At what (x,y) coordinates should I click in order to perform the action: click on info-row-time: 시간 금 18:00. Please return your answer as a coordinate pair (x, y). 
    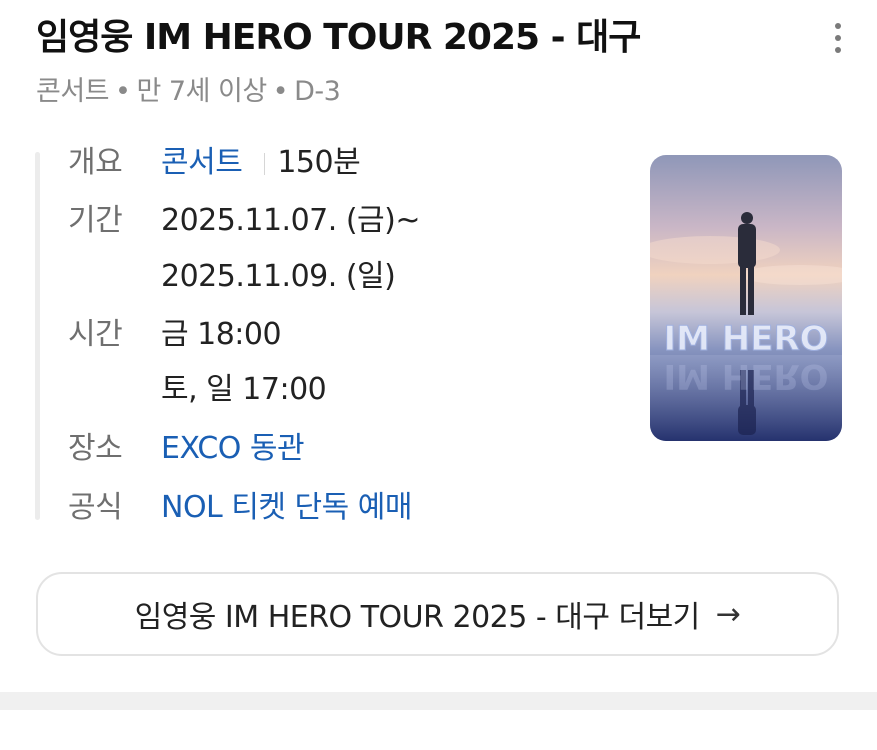
    Looking at the image, I should click on (175, 335).